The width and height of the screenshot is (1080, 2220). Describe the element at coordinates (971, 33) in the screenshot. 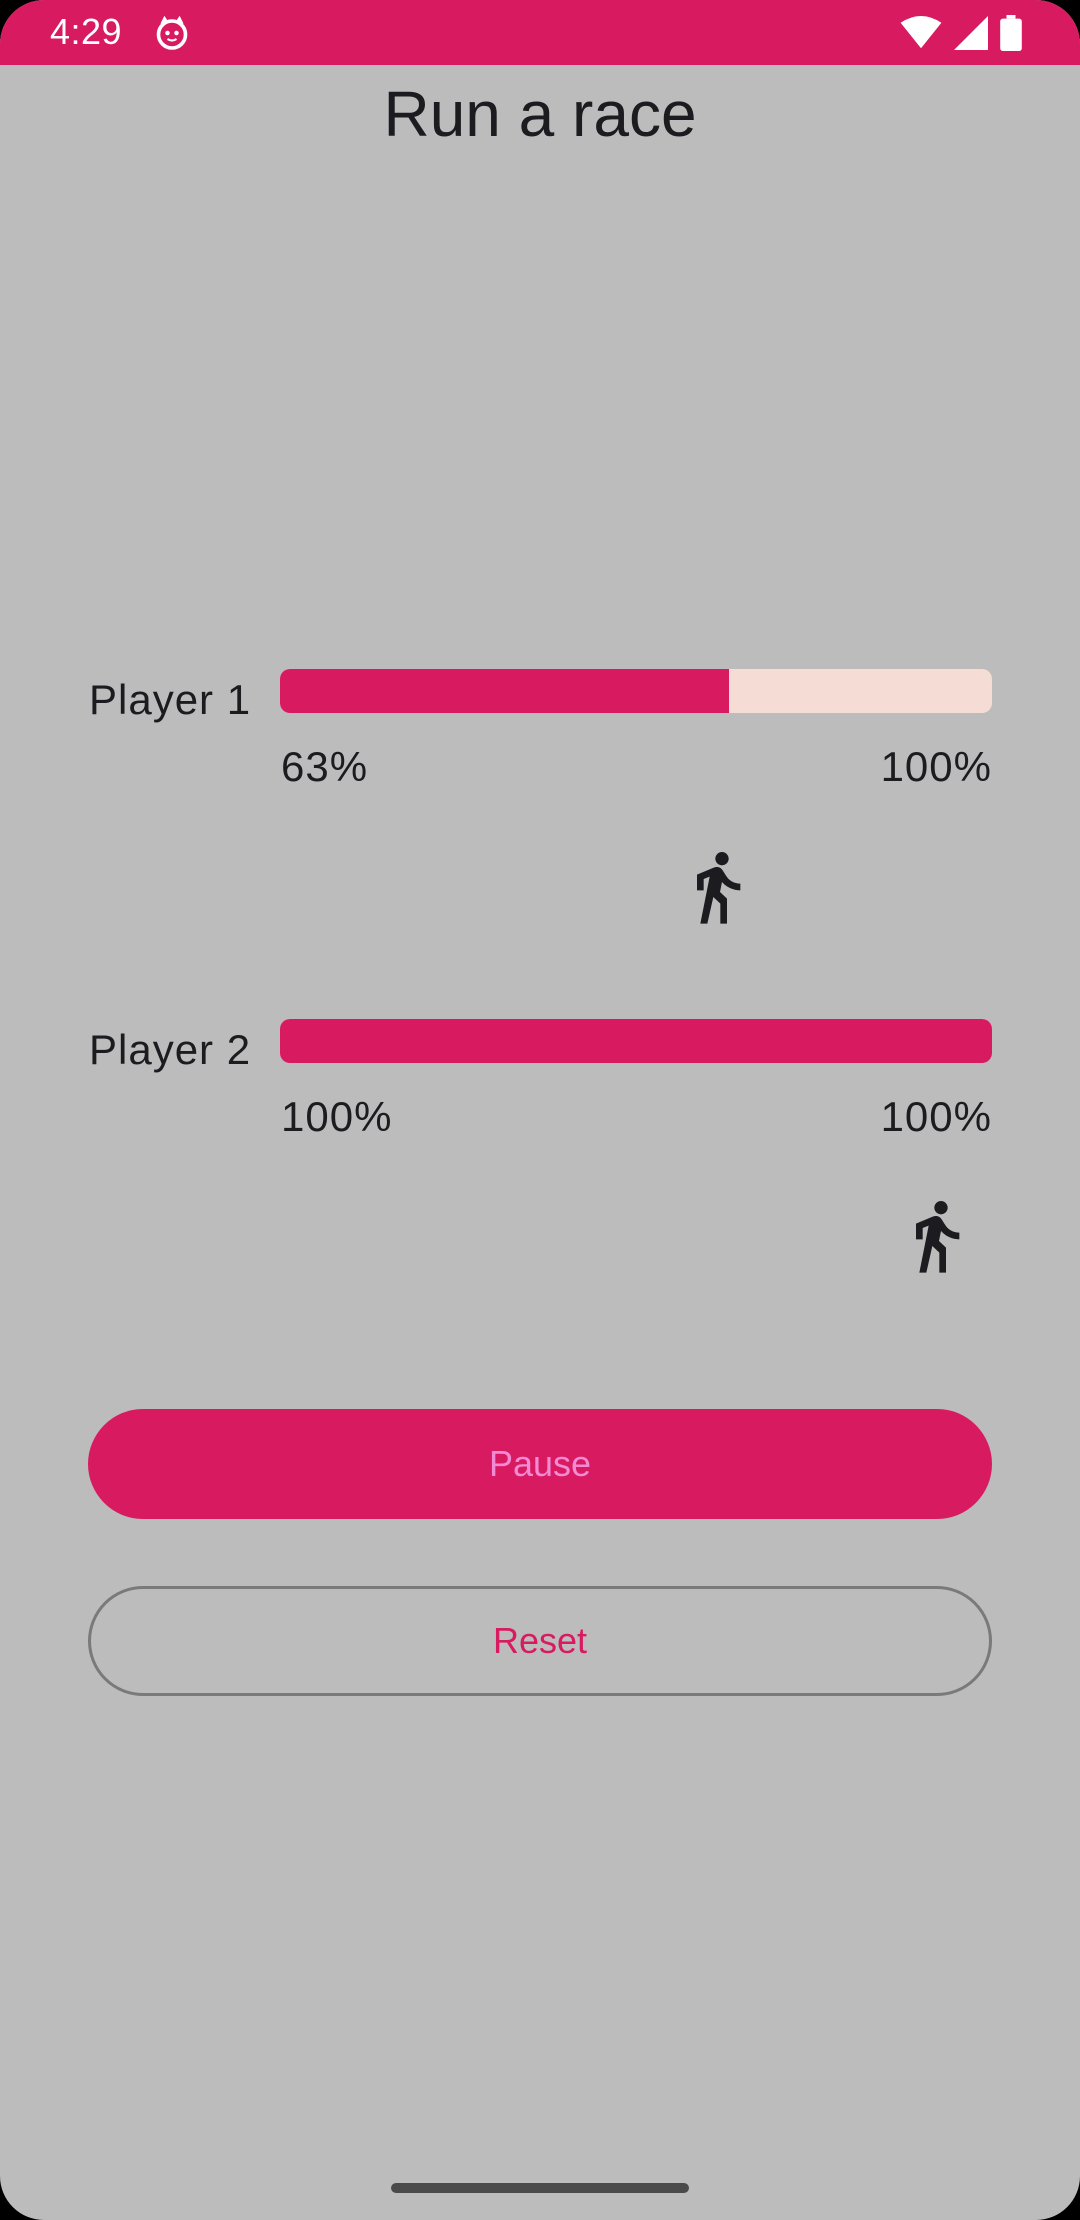

I see `cell-signal-icon` at that location.